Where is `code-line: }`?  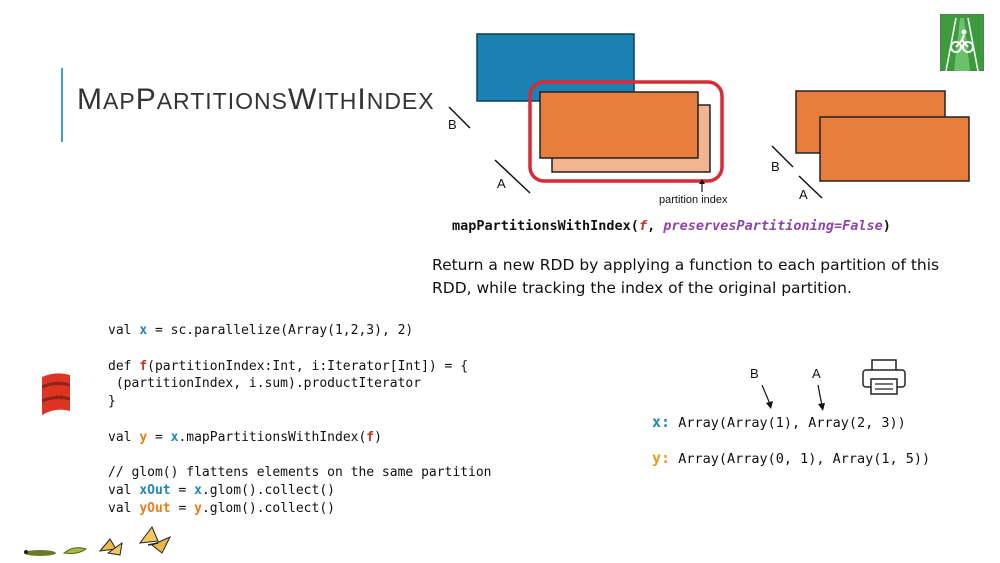 code-line: } is located at coordinates (112, 402).